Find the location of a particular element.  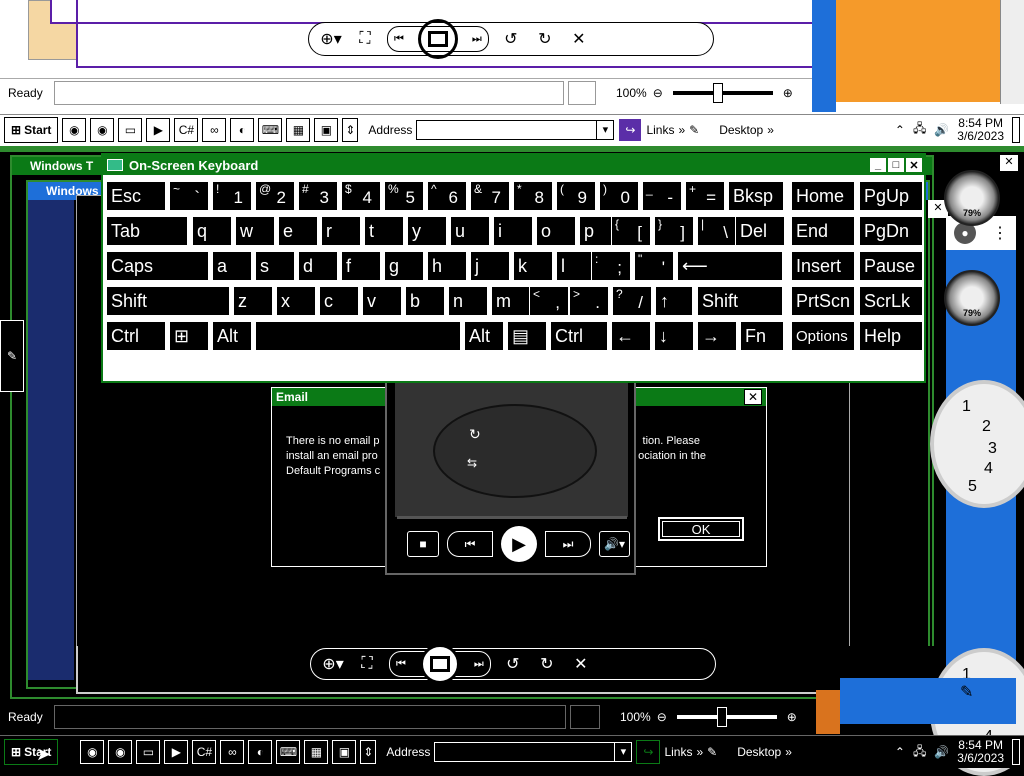

key-y: y is located at coordinates (427, 231).